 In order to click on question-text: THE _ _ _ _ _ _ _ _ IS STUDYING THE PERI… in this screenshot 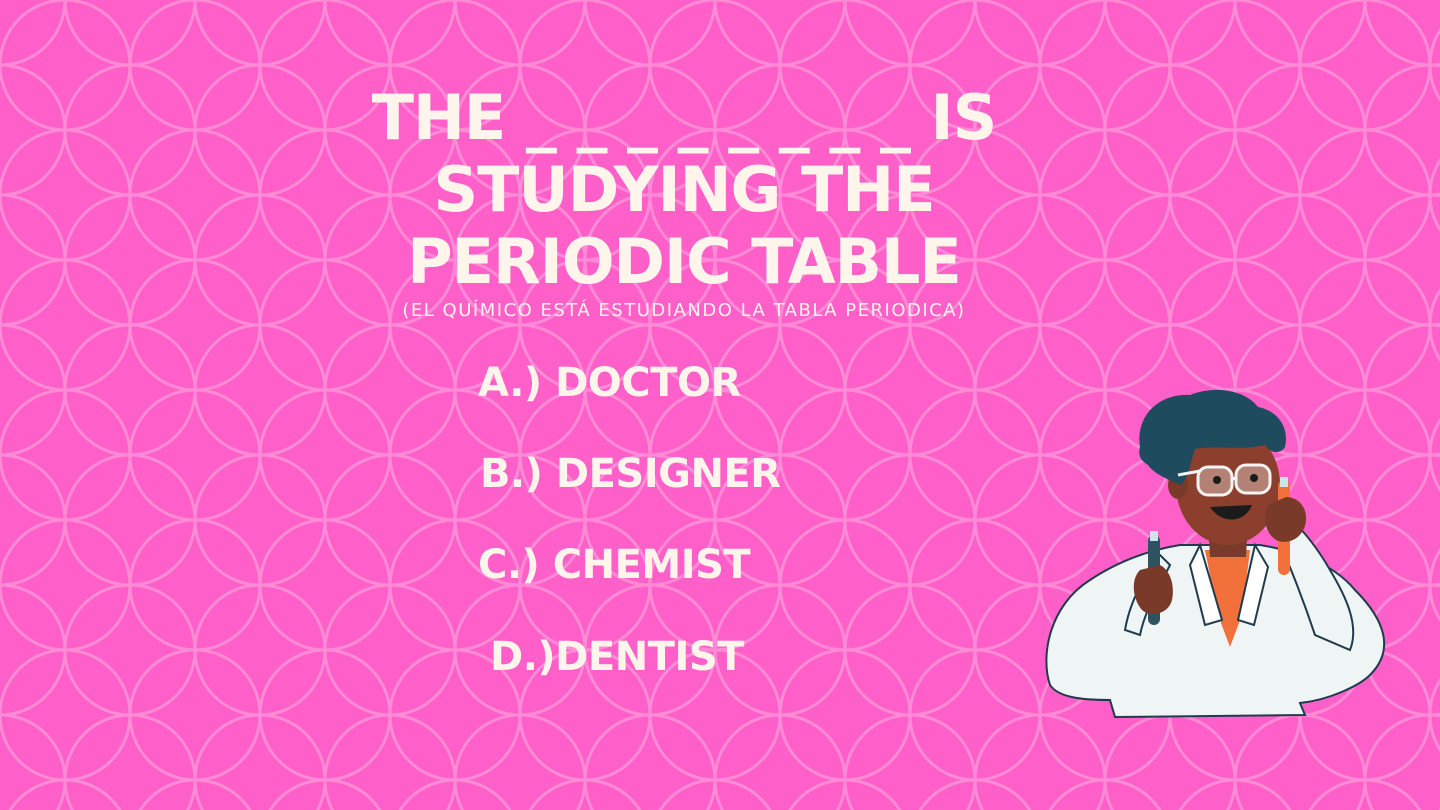, I will do `click(684, 190)`.